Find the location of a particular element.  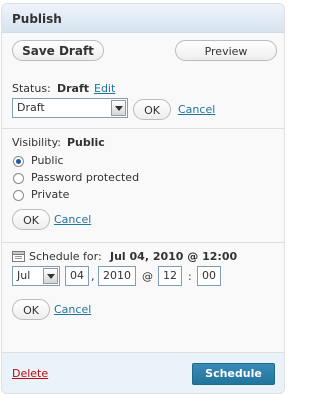

day-input: 04 is located at coordinates (77, 276).